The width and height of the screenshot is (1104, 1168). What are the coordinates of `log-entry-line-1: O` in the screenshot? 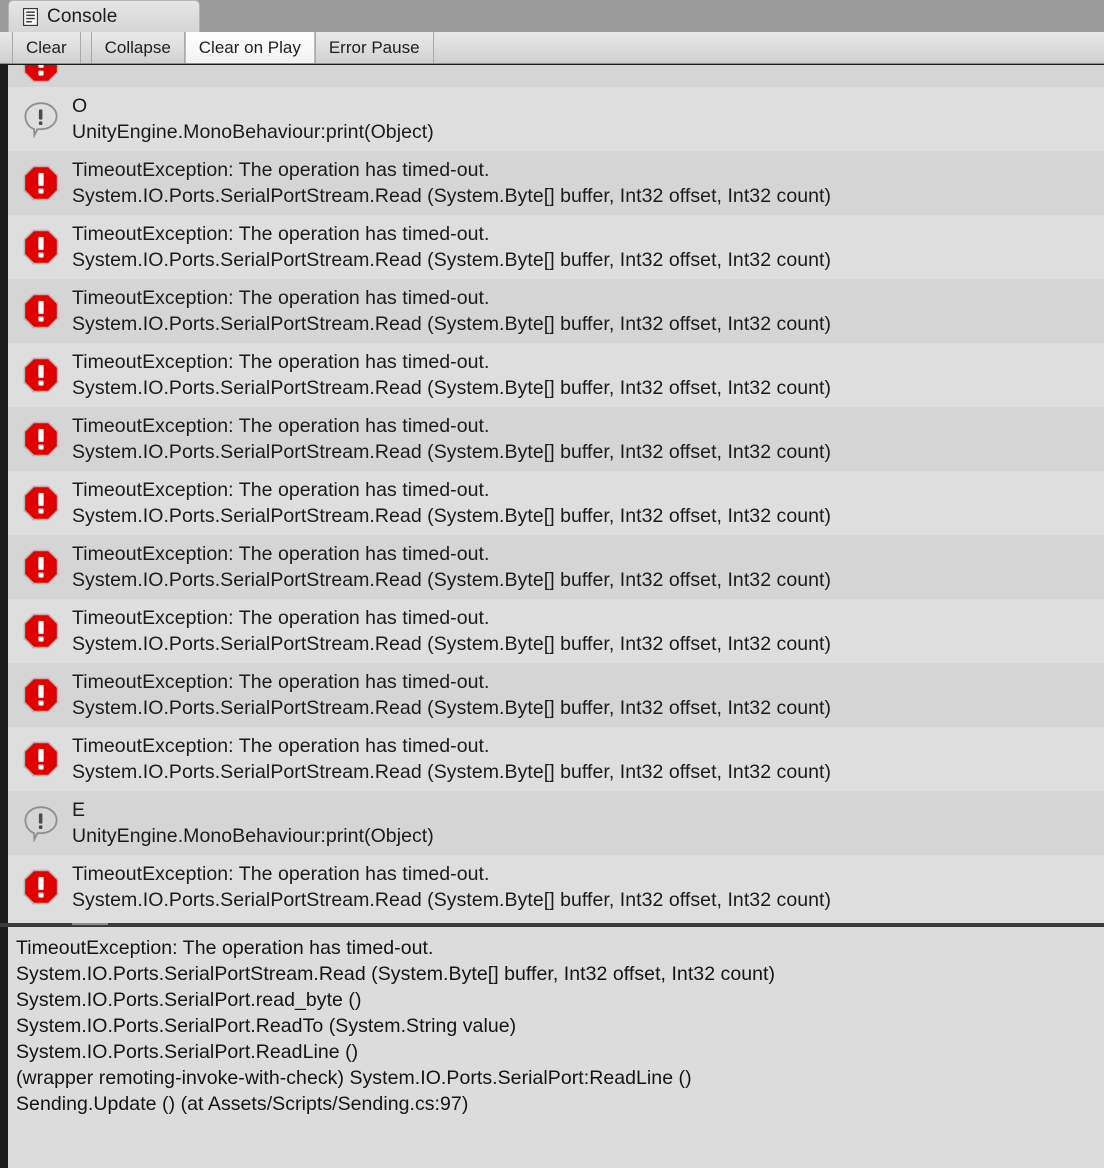 It's located at (80, 106).